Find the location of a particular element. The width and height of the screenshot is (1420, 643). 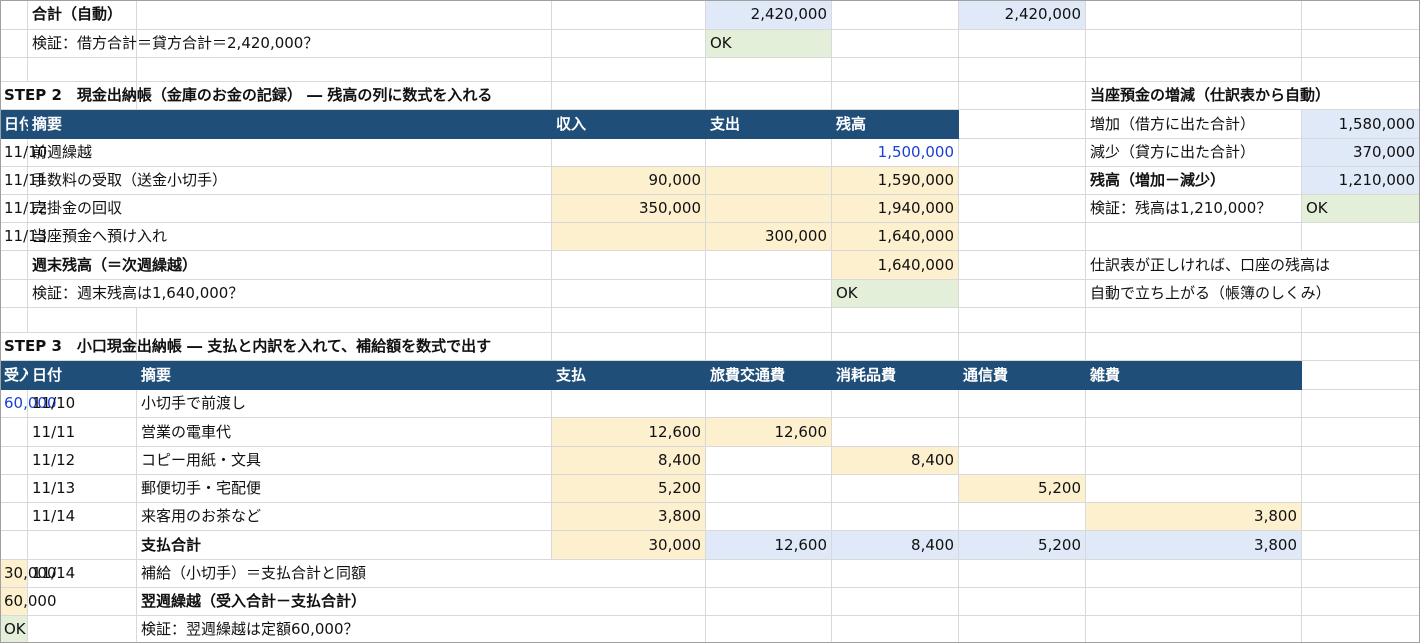

cash-balance: 1,940,000 is located at coordinates (895, 209).